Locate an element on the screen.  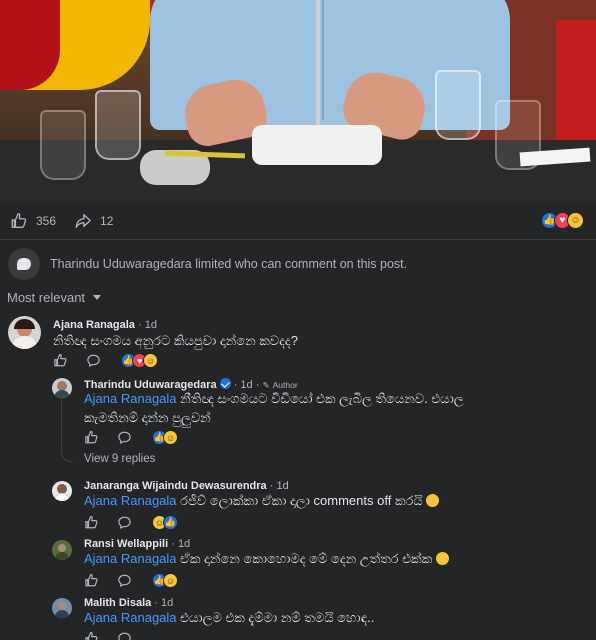
author-badge: Author is located at coordinates (285, 385).